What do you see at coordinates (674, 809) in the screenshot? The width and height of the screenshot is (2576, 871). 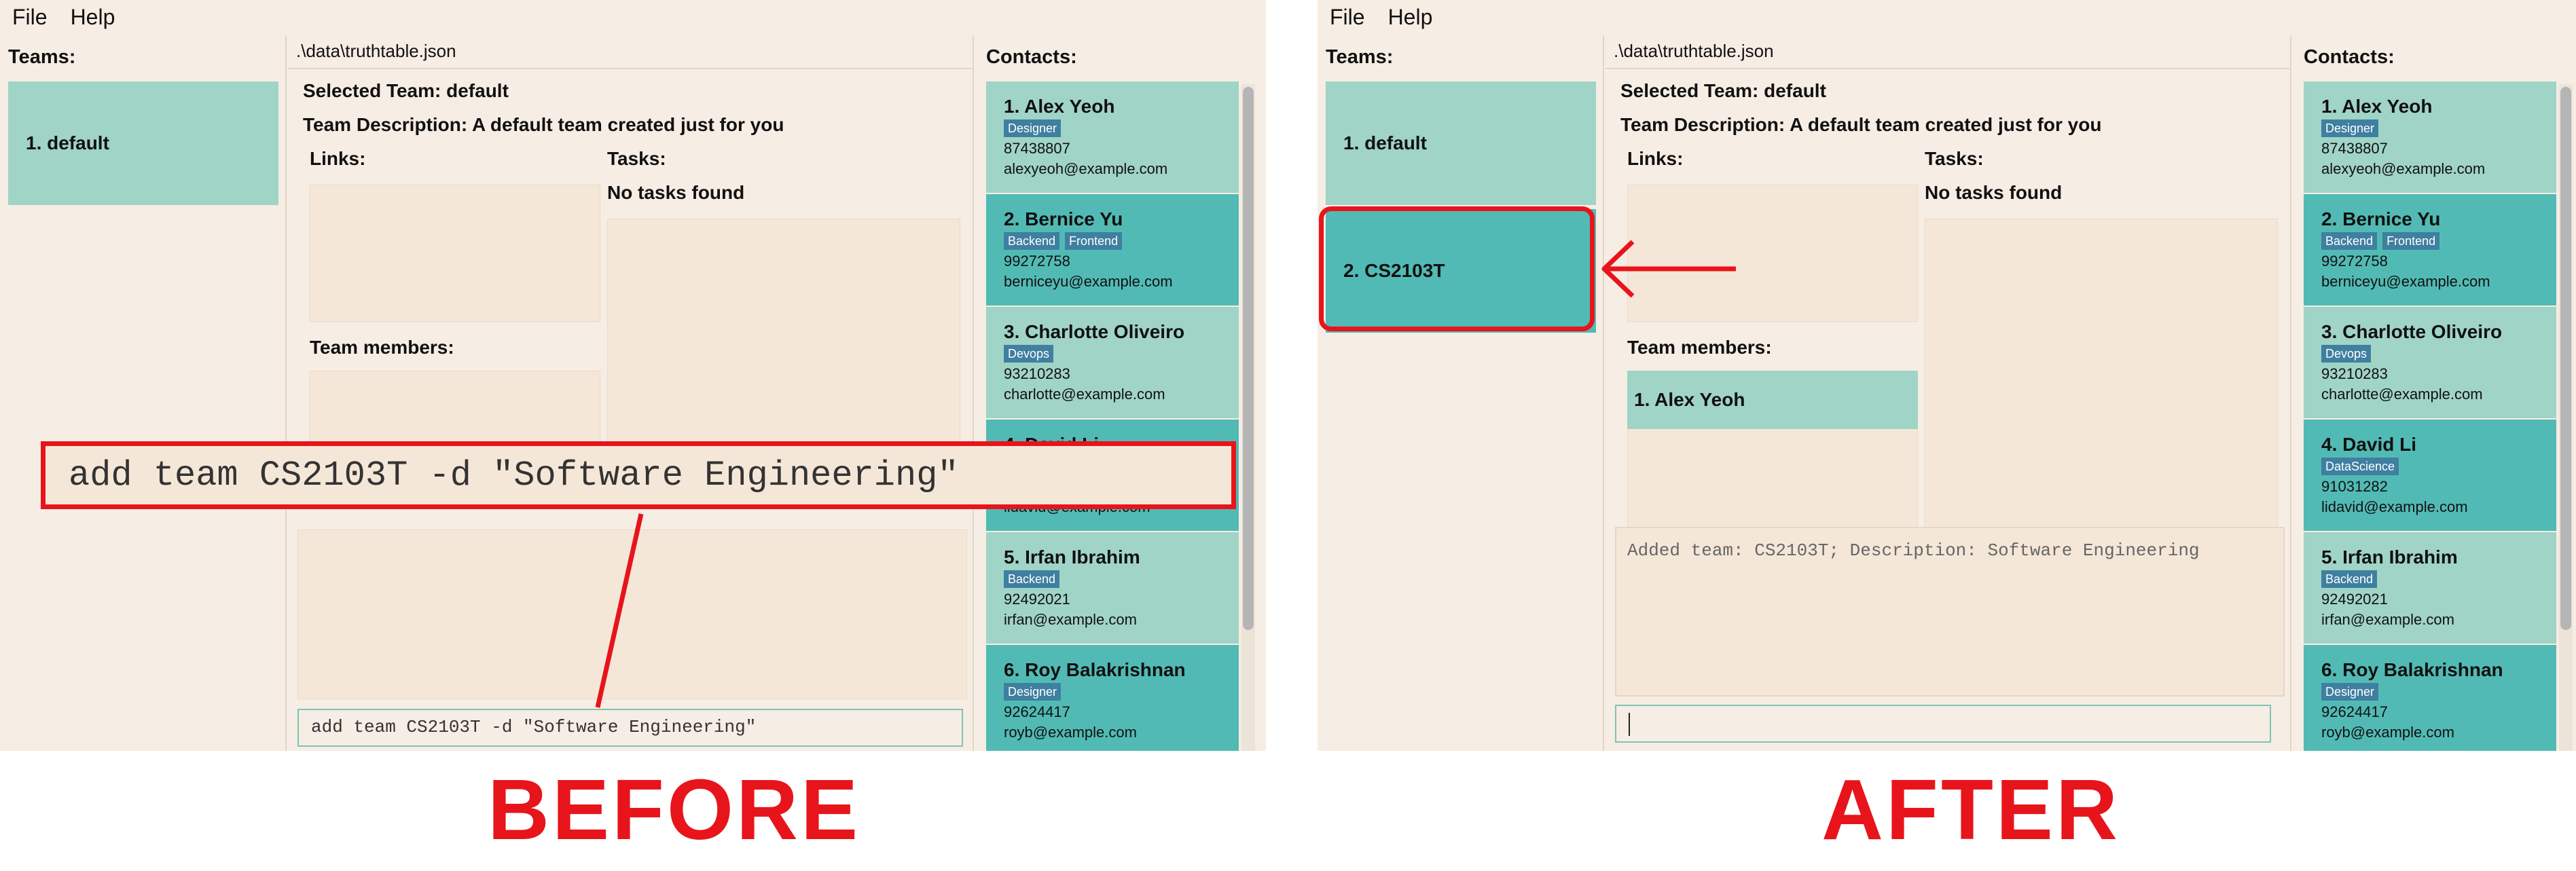 I see `before-label: BEFORE` at bounding box center [674, 809].